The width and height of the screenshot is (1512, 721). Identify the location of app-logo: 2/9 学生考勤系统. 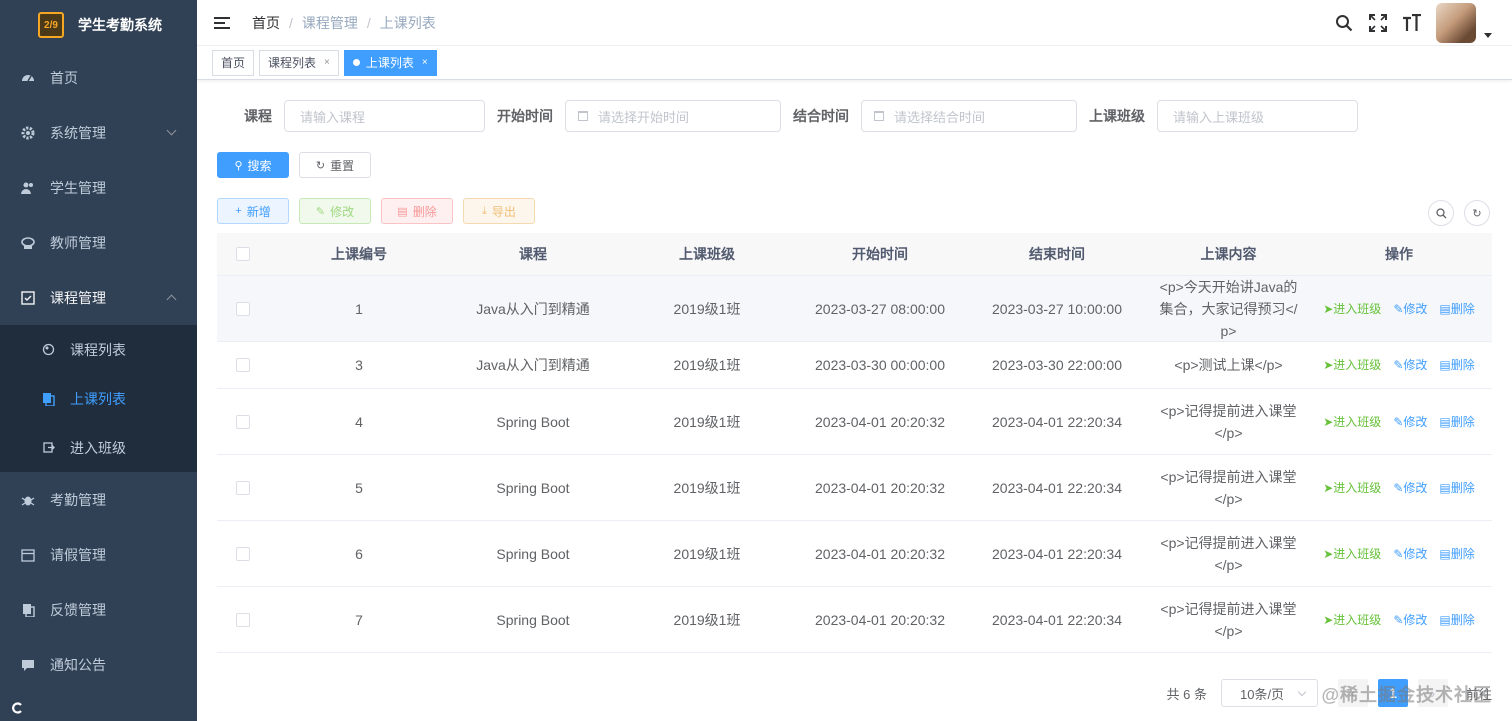
(98, 25).